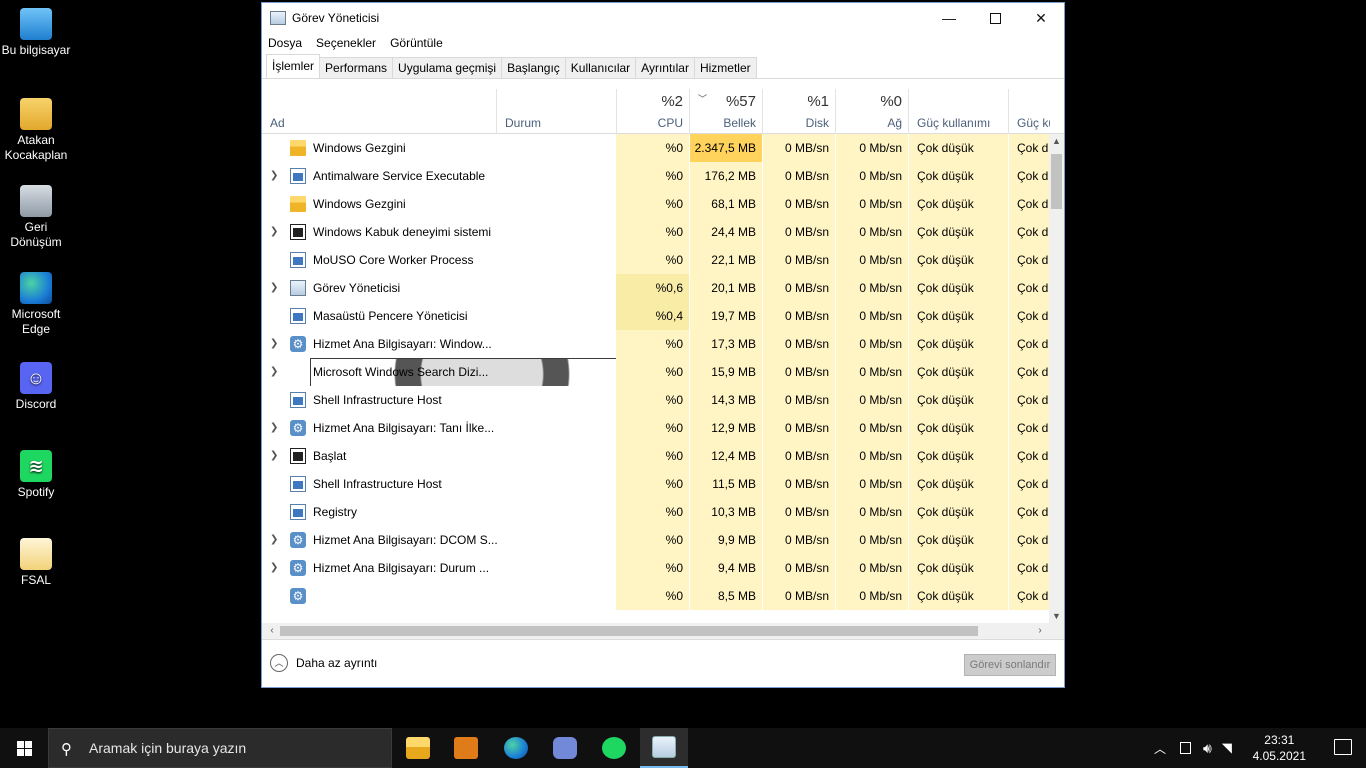 The image size is (1366, 768). I want to click on desktop-icon-spotify: ≋ Spotify, so click(36, 475).